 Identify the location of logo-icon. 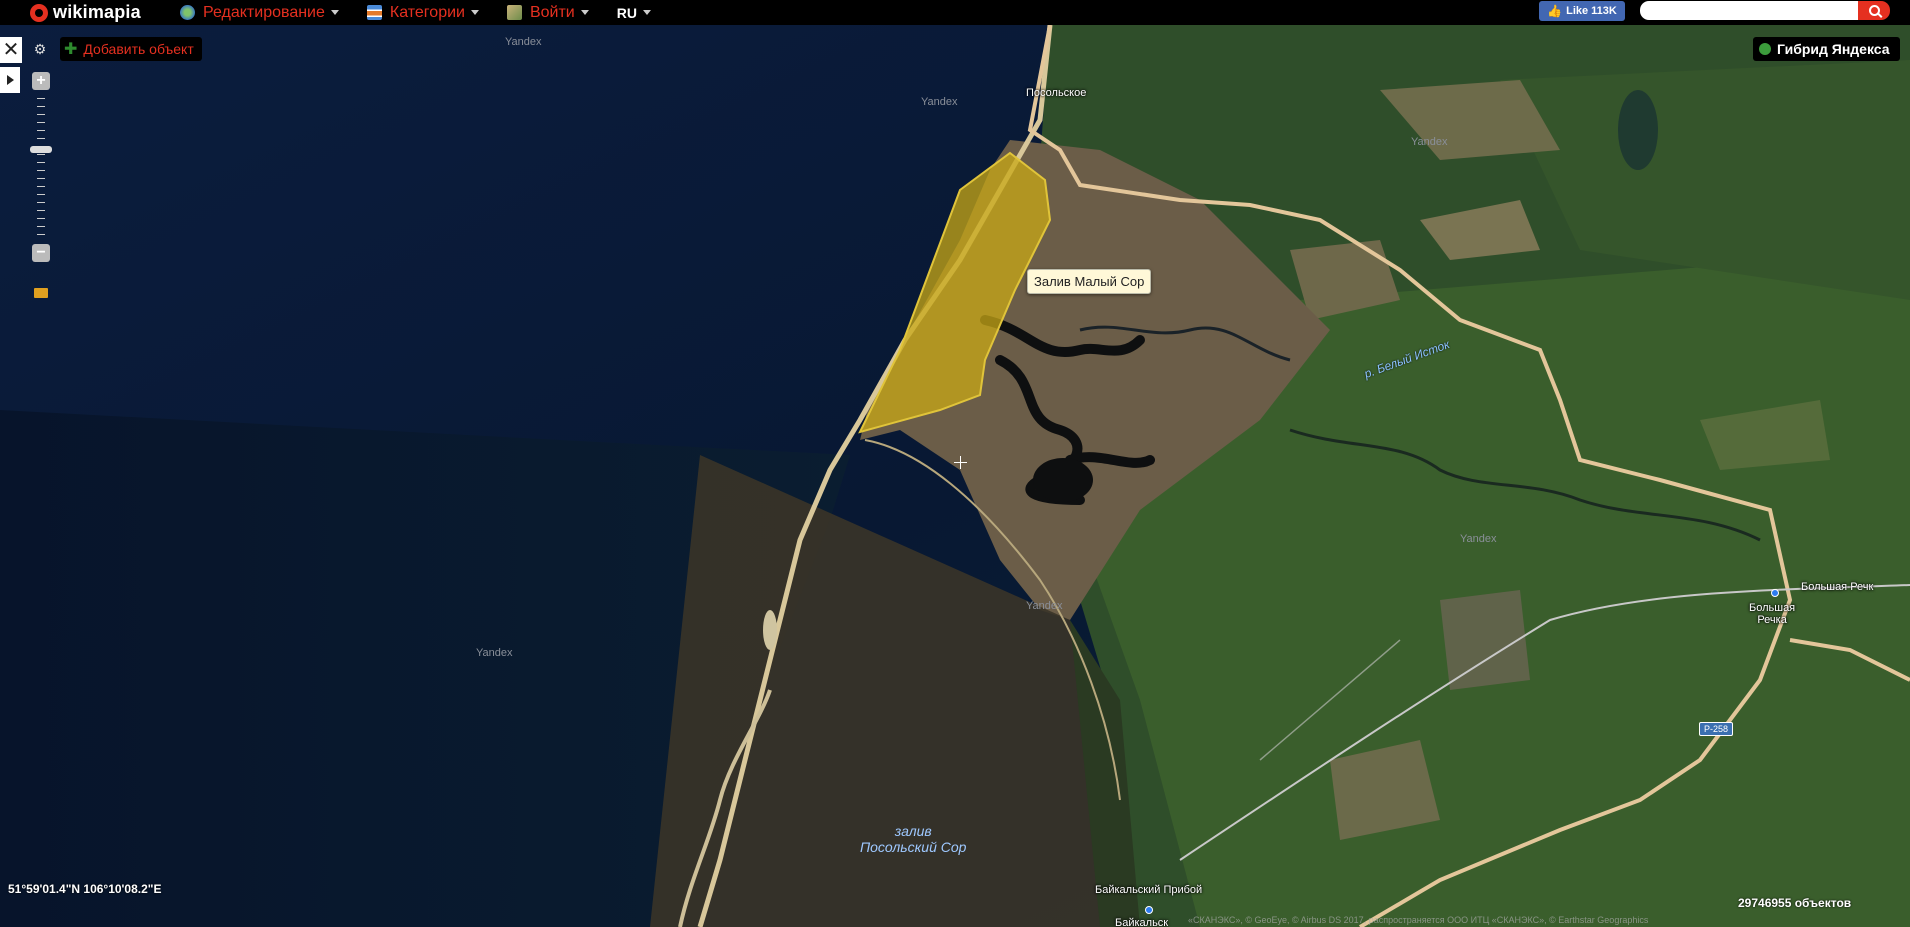
(39, 12).